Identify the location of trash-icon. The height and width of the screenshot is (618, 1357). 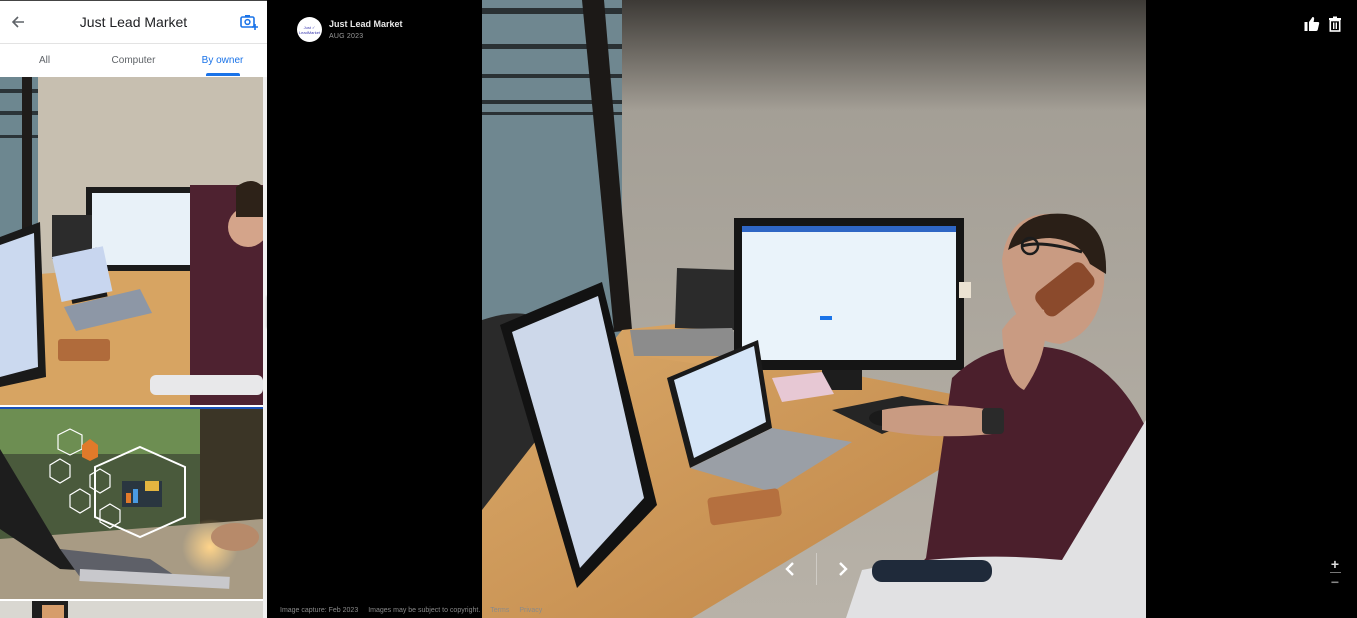
(1335, 24).